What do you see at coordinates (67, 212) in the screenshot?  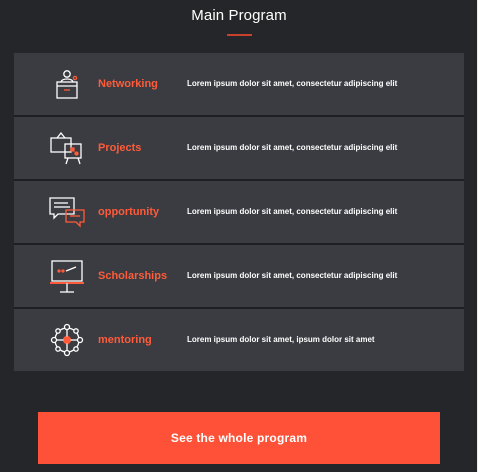 I see `chat-bubbles-icon` at bounding box center [67, 212].